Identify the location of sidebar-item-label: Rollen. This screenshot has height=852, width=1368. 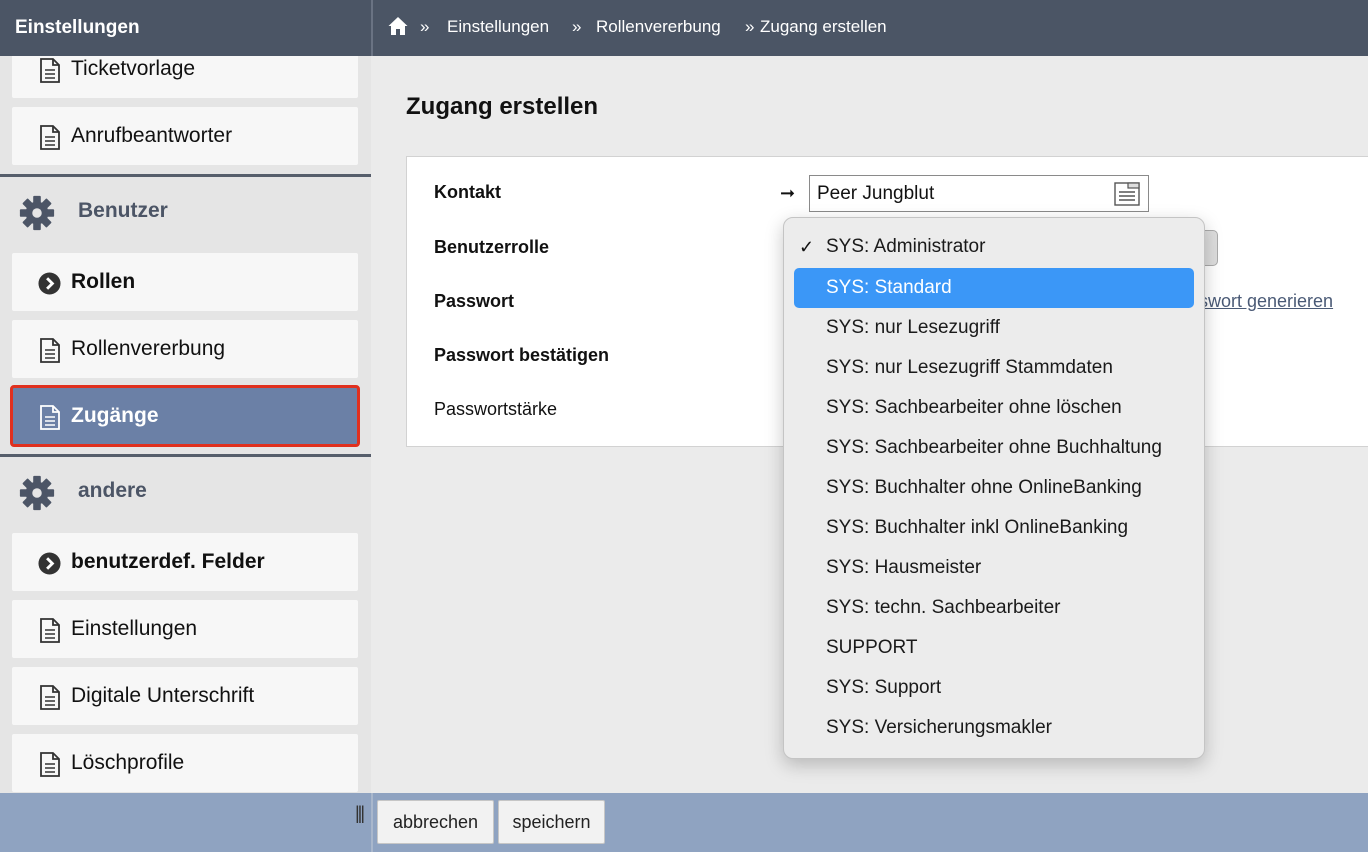
(103, 281).